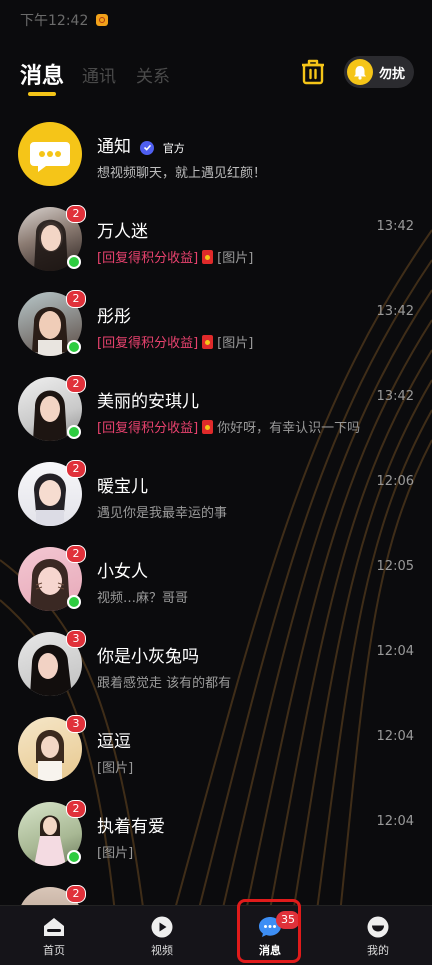 The width and height of the screenshot is (432, 965). I want to click on contact-name: 小女人, so click(122, 572).